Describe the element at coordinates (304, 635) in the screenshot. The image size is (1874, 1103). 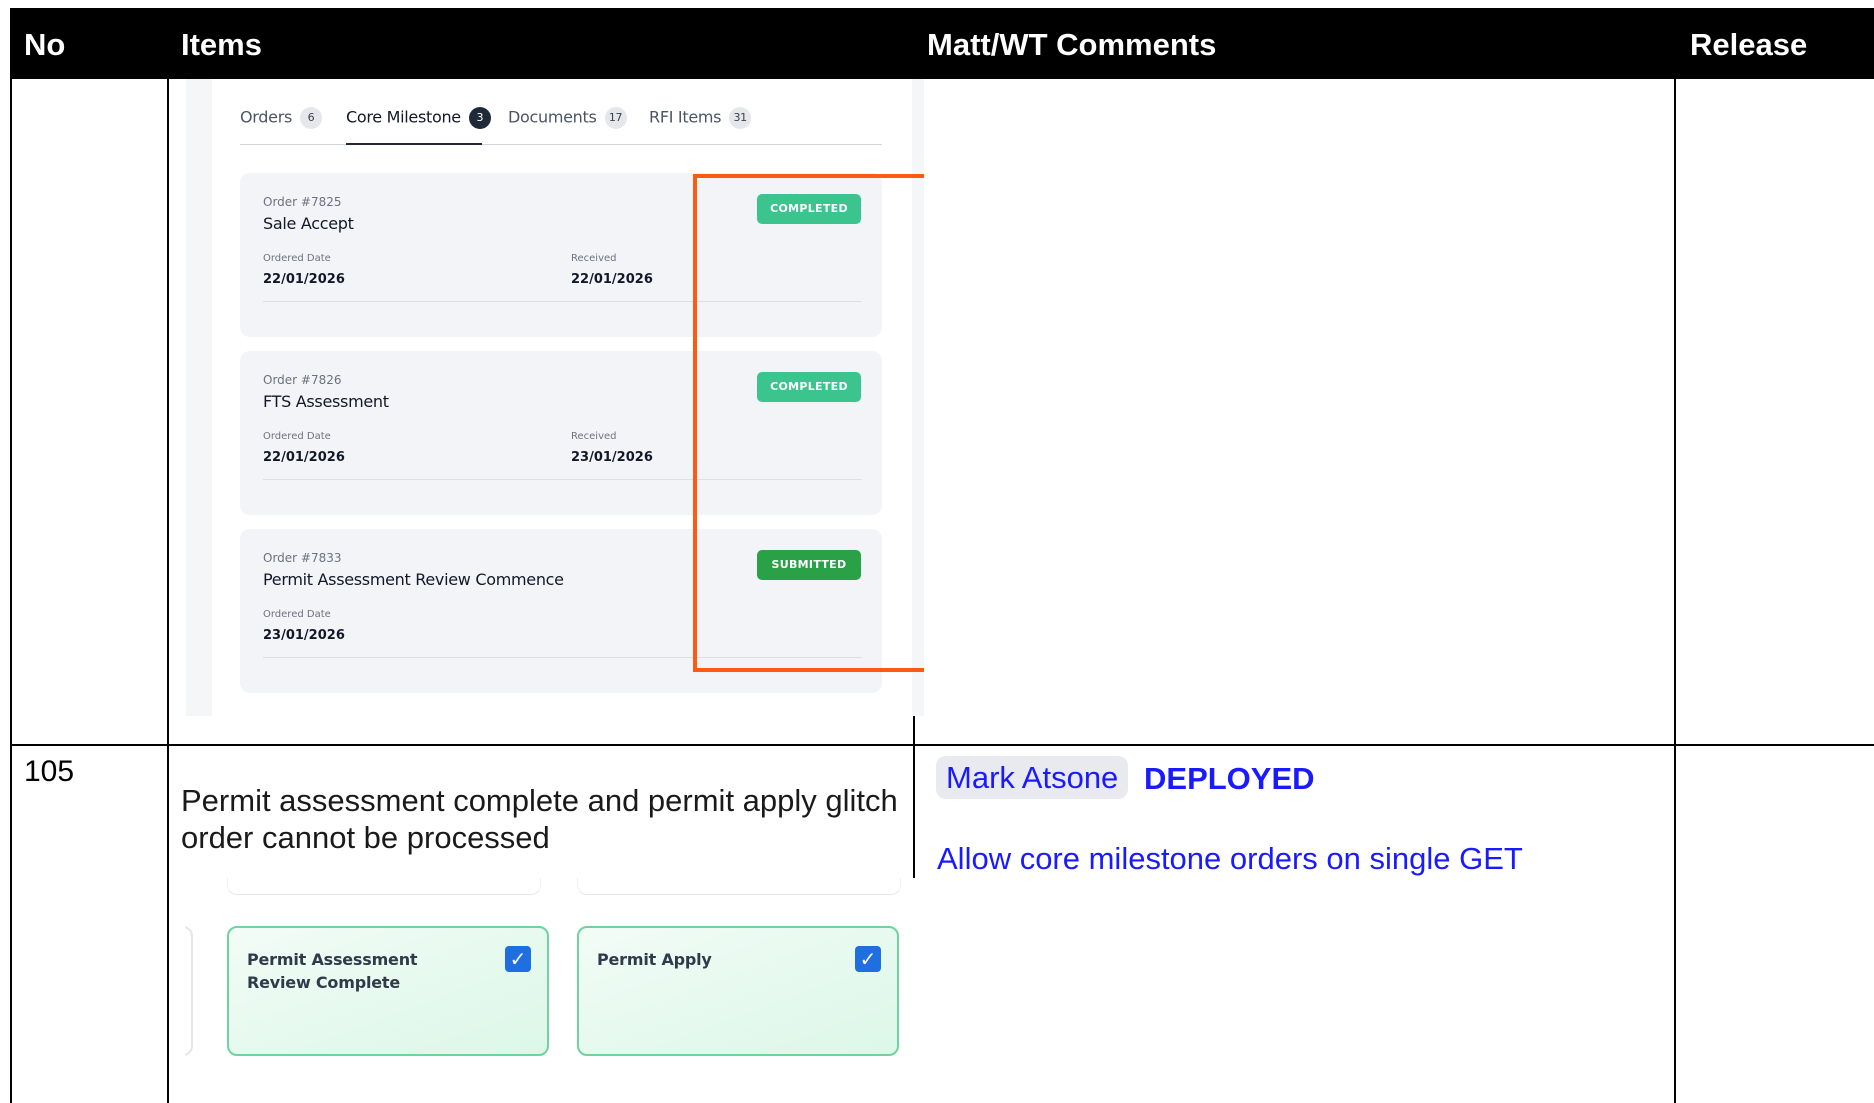
I see `ordered-date: 23/01/2026` at that location.